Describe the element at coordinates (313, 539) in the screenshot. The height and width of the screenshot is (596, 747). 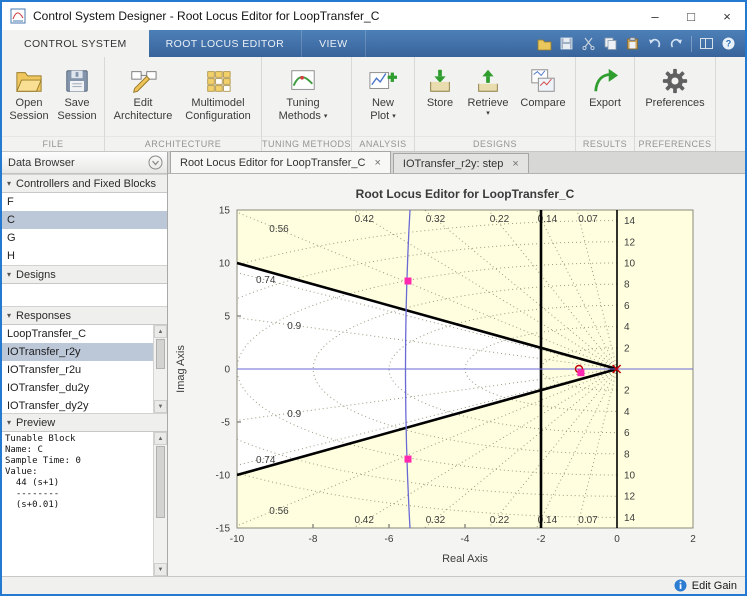
I see `svg-text: -8` at that location.